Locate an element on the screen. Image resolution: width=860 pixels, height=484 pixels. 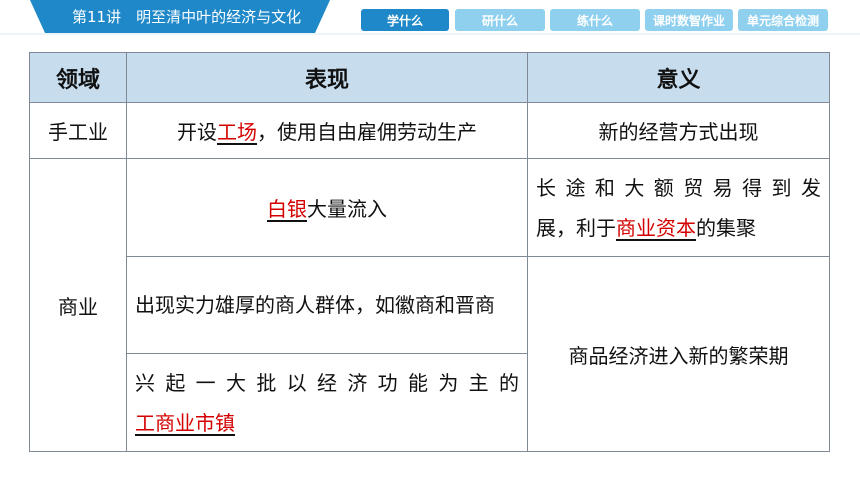
header-performance: 表现 is located at coordinates (327, 77).